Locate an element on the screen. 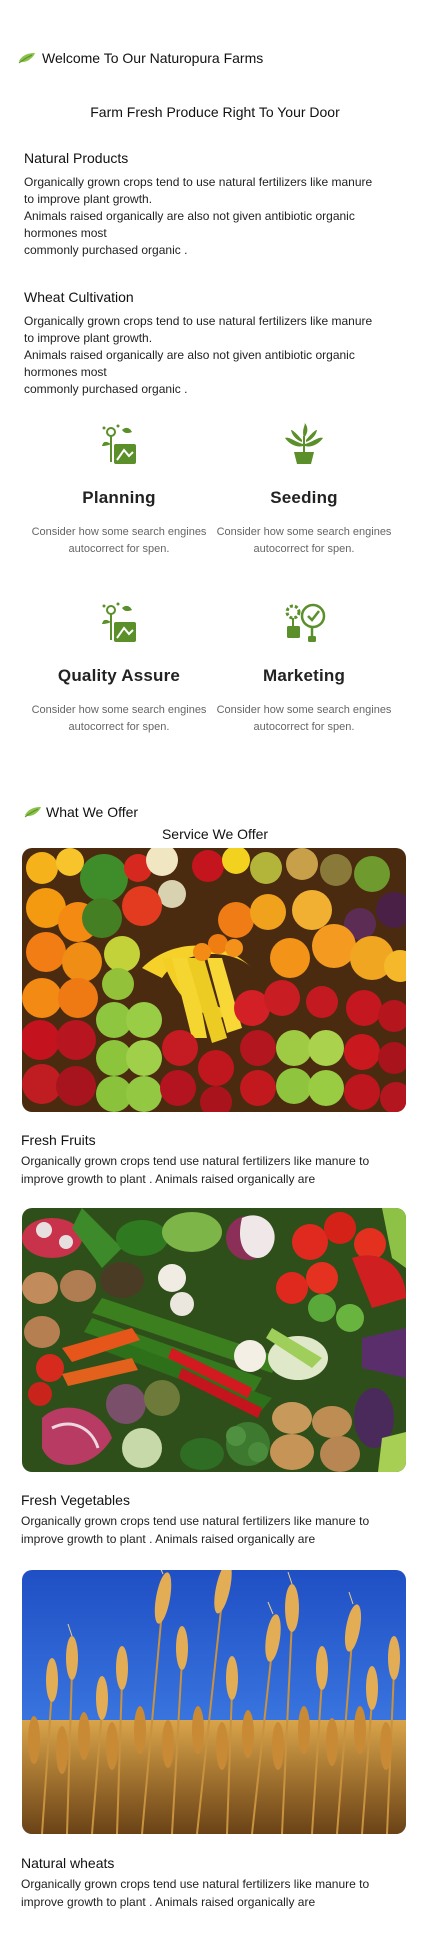  feature-title: Marketing is located at coordinates (304, 675).